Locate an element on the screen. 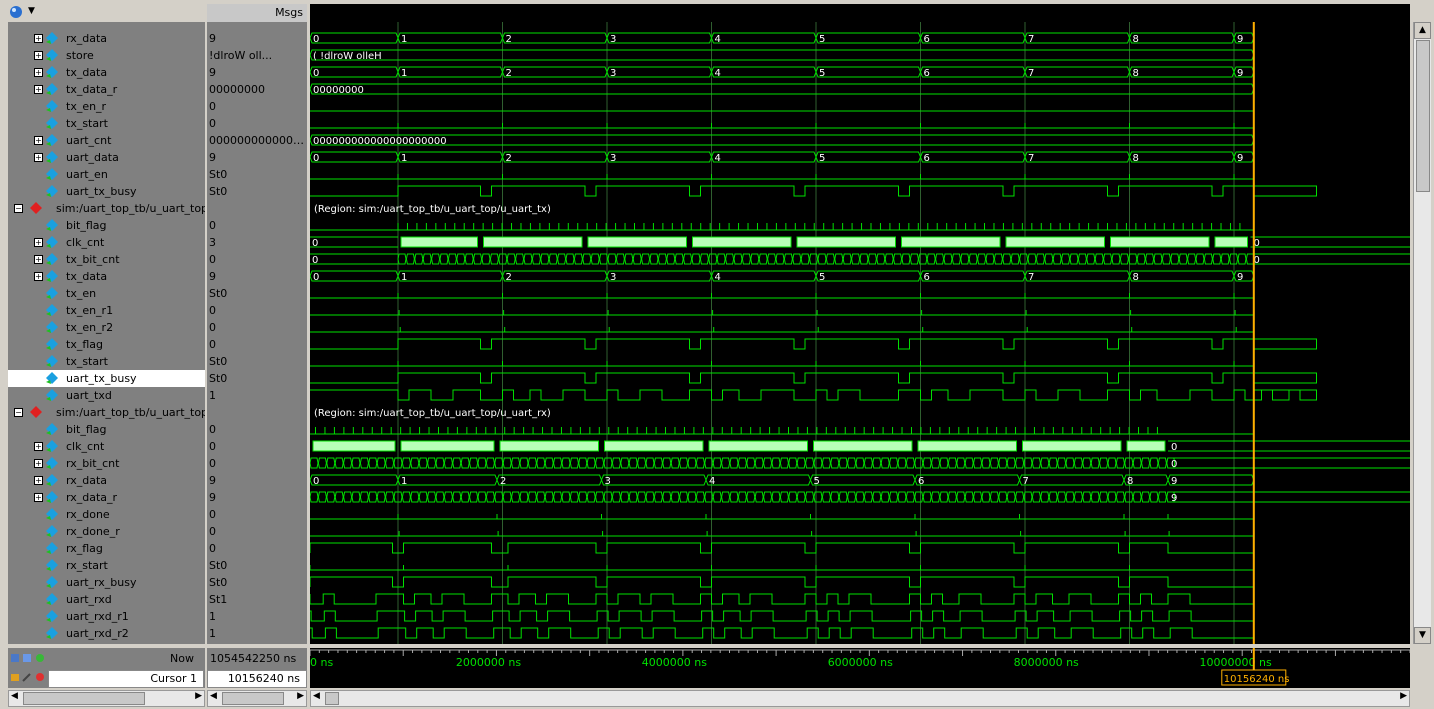  signal-row: uart_txd is located at coordinates (106, 395).